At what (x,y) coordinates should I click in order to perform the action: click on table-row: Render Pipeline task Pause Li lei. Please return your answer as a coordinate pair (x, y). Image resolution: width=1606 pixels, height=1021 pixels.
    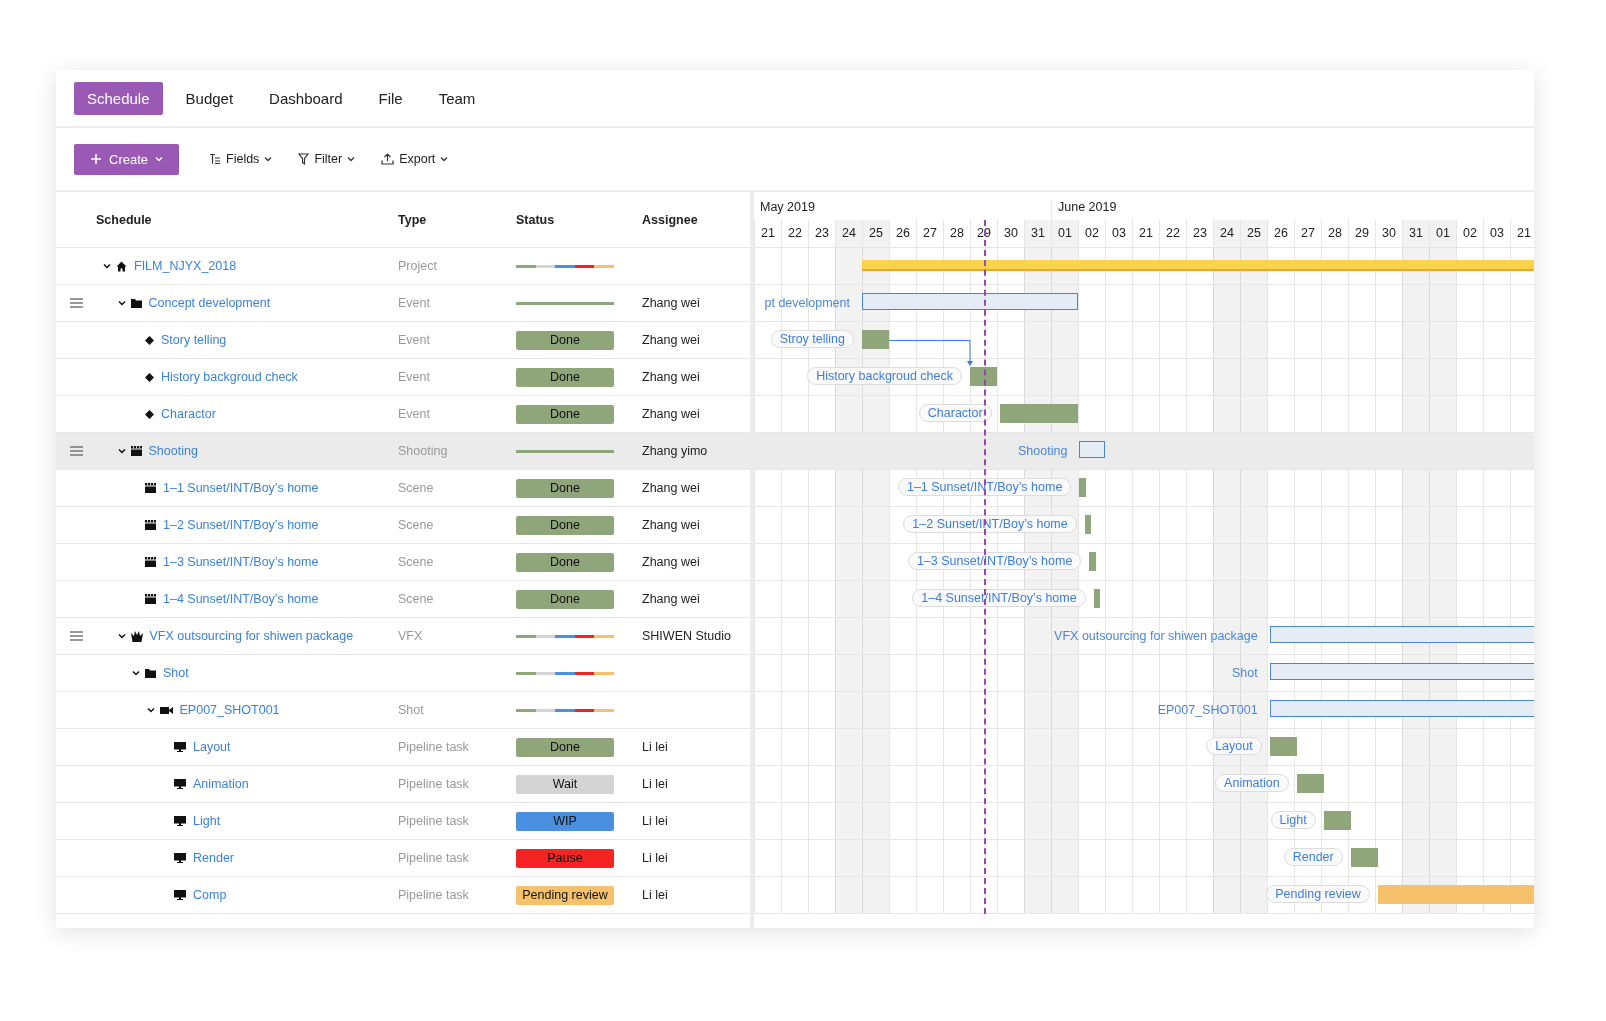
    Looking at the image, I should click on (403, 858).